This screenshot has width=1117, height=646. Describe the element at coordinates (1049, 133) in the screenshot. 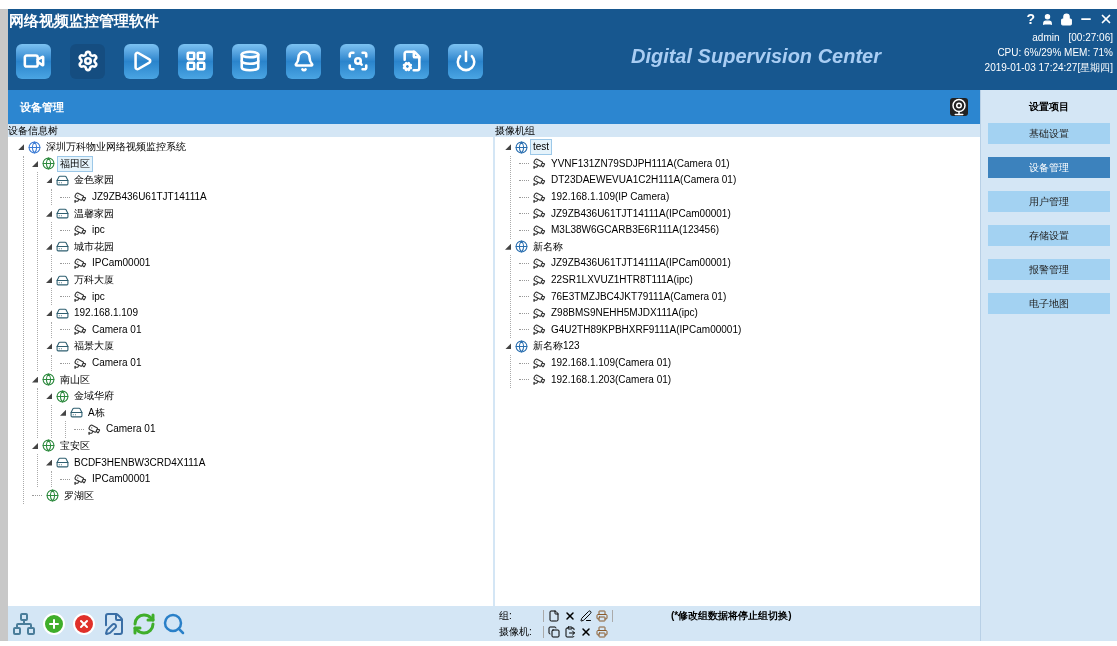

I see `settings-item: 基础设置` at that location.